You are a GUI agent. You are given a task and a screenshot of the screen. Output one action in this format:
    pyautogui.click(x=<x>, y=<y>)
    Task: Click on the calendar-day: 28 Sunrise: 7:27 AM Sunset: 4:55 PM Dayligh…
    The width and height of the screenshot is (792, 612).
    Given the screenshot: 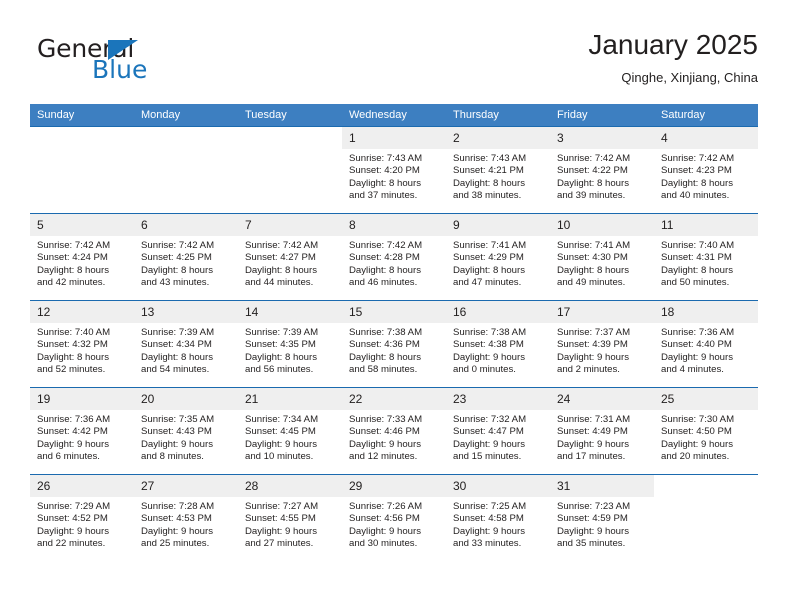 What is the action you would take?
    pyautogui.click(x=290, y=518)
    